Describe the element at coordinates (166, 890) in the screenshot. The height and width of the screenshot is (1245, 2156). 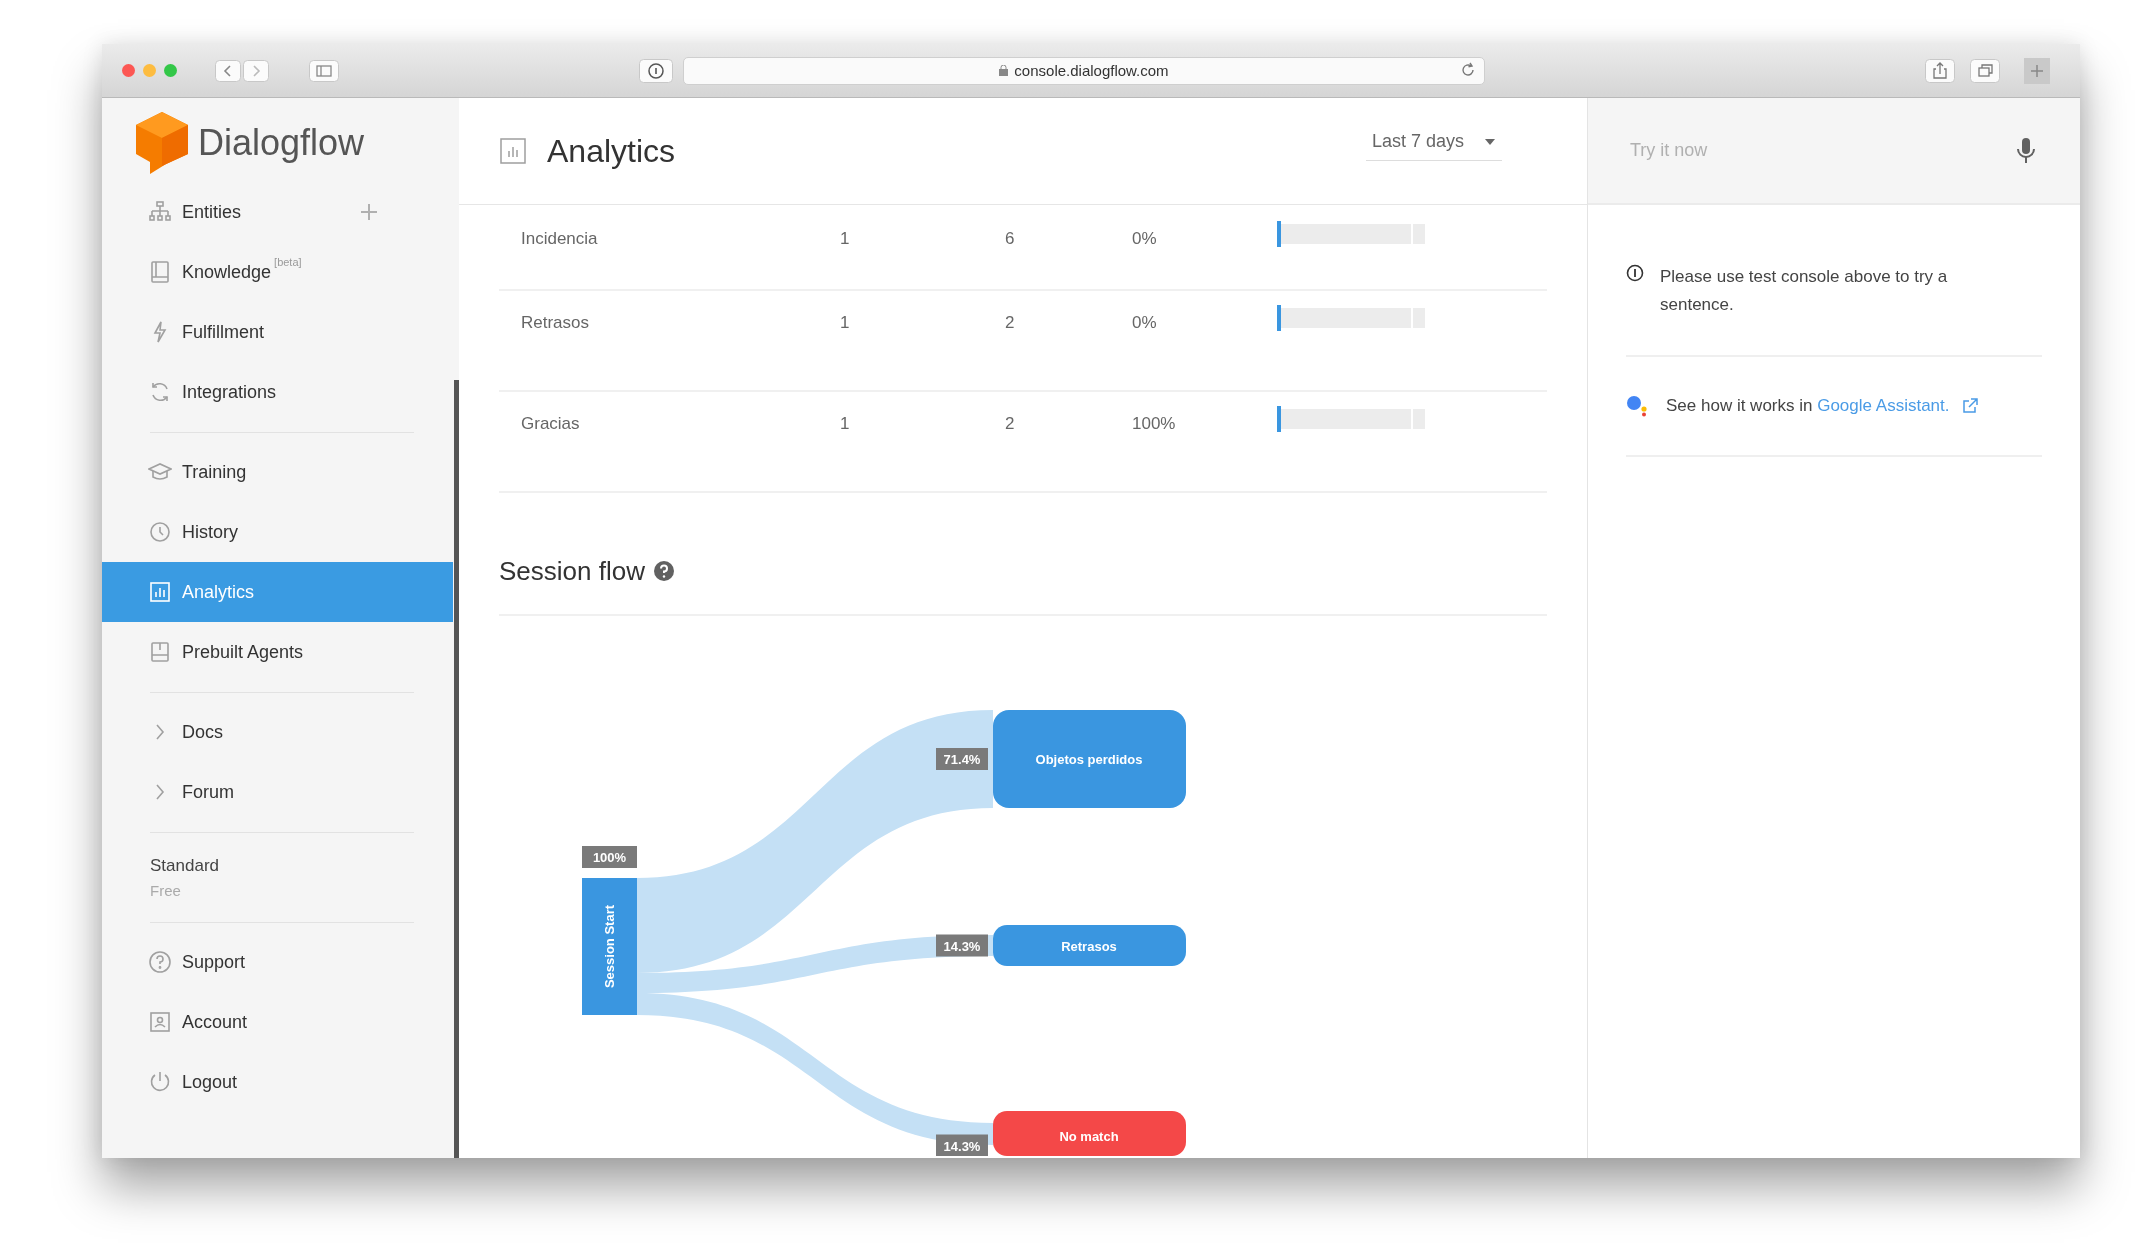
I see `plan-level-label: Free` at that location.